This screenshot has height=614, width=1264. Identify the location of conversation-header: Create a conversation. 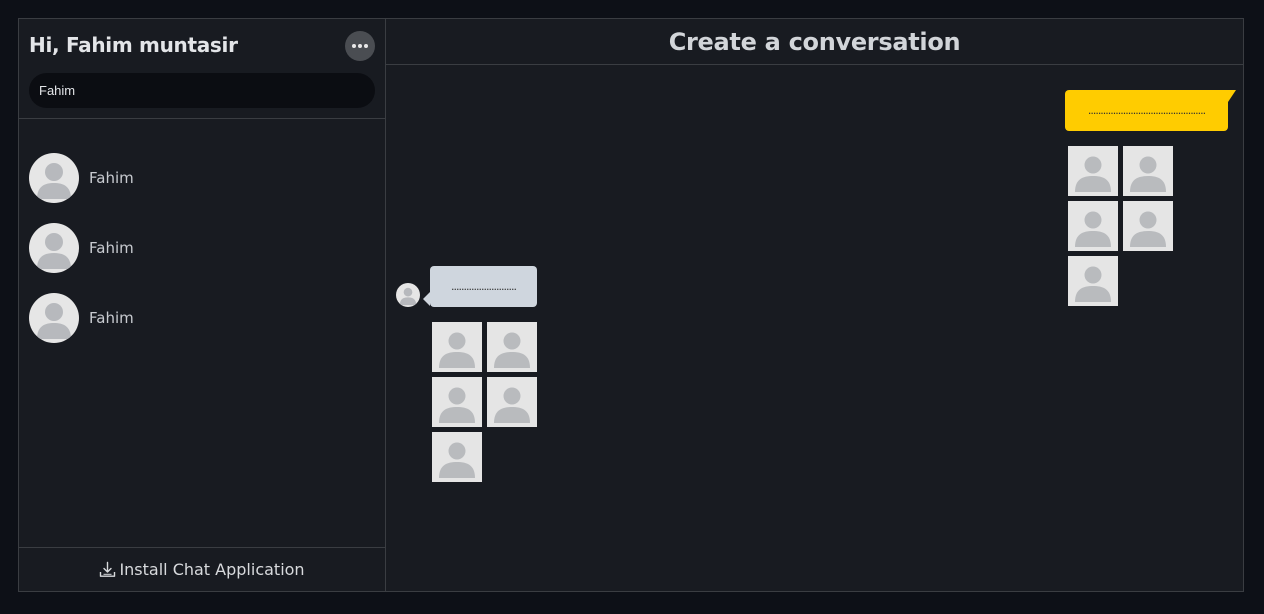
(814, 42).